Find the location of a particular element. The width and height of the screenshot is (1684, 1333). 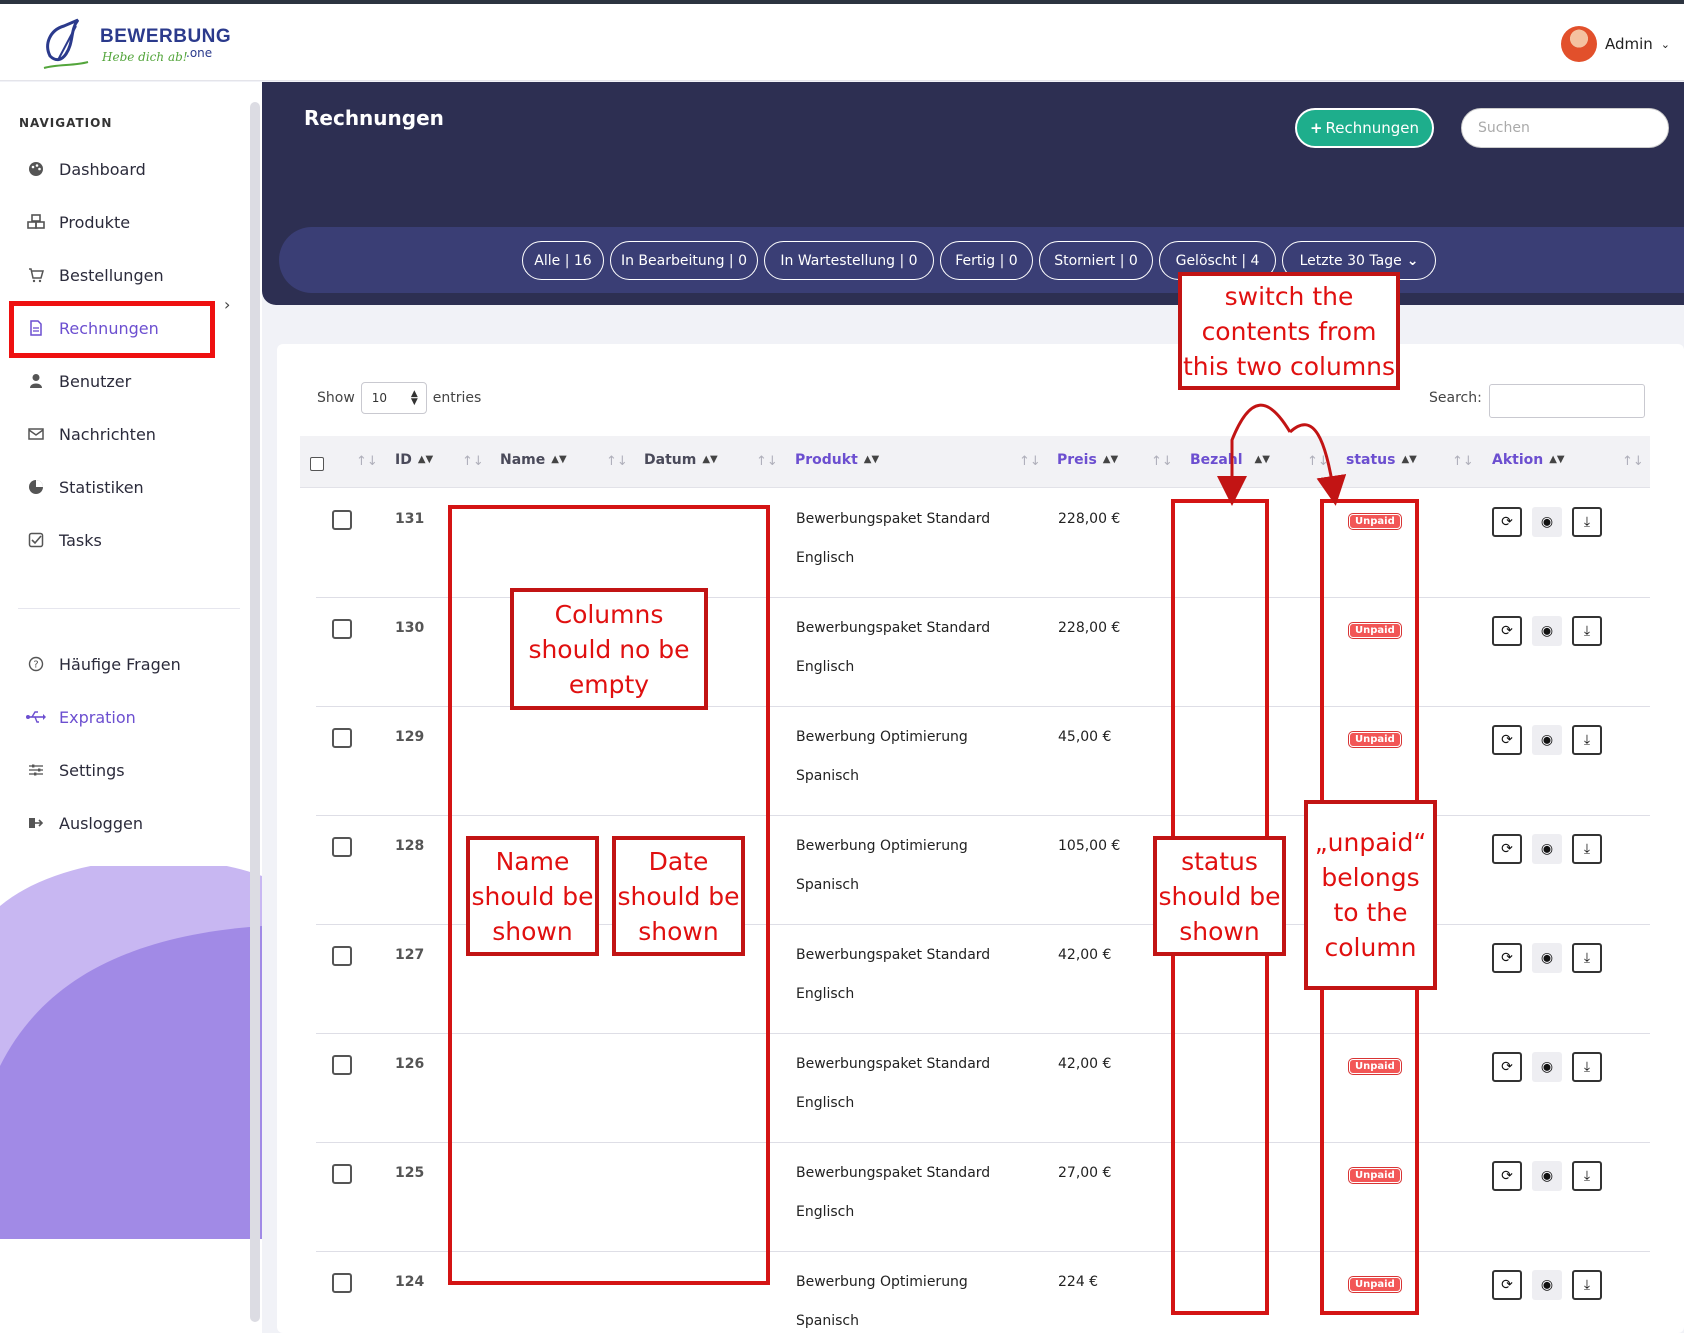

select-all-checkbox is located at coordinates (317, 464).